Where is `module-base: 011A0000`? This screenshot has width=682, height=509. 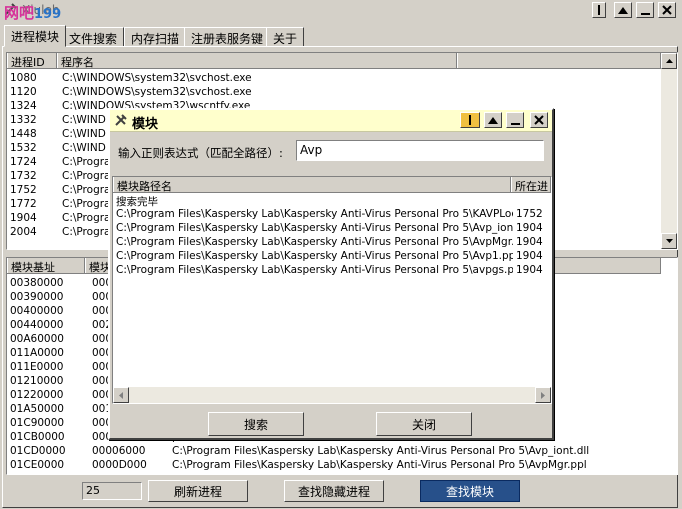 module-base: 011A0000 is located at coordinates (37, 353).